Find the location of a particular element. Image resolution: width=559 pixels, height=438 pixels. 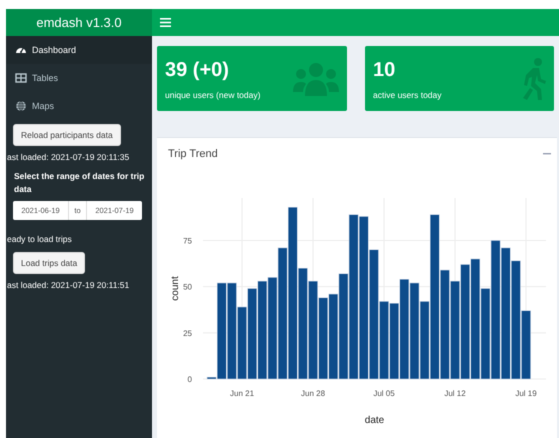

app-title: emdash v1.3.0 is located at coordinates (79, 22).